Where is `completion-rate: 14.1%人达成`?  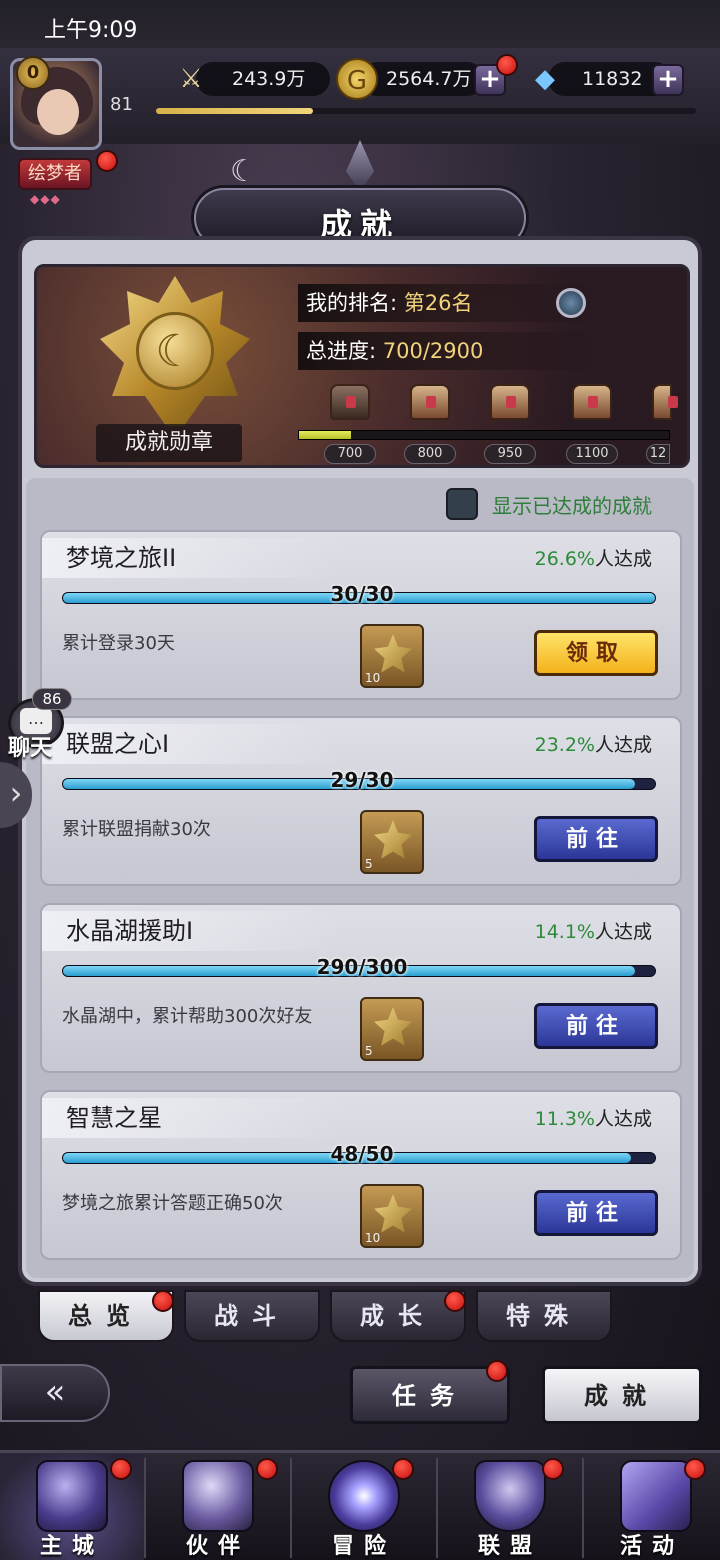 completion-rate: 14.1%人达成 is located at coordinates (593, 930).